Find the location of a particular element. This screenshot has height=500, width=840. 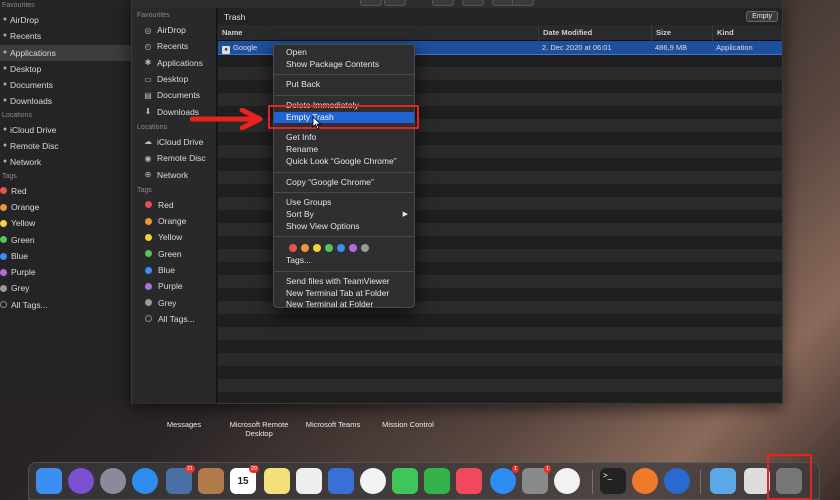

column-header-date: Date Modified is located at coordinates (594, 33).